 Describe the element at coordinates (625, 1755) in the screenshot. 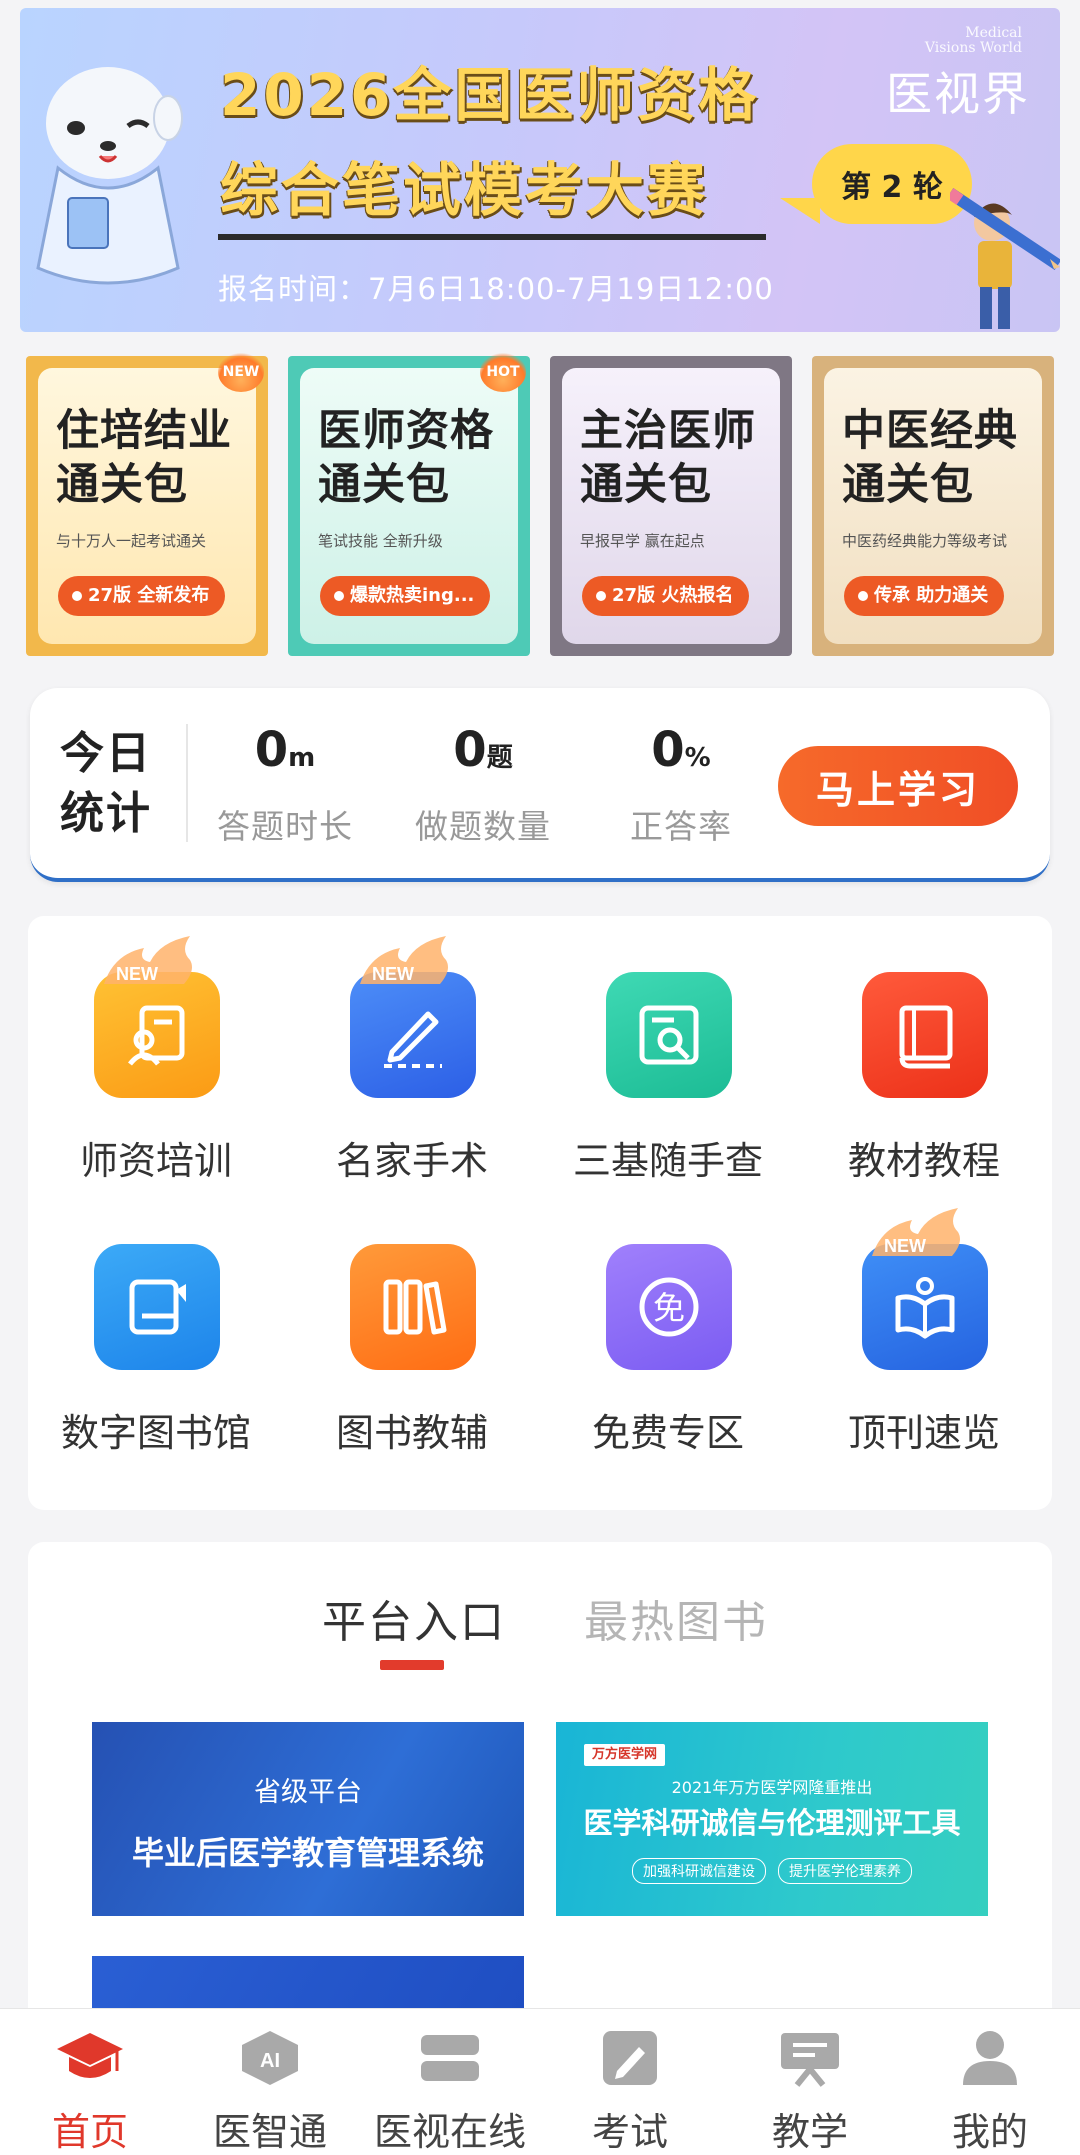

I see `wanfang-logo: 万方医学网` at that location.